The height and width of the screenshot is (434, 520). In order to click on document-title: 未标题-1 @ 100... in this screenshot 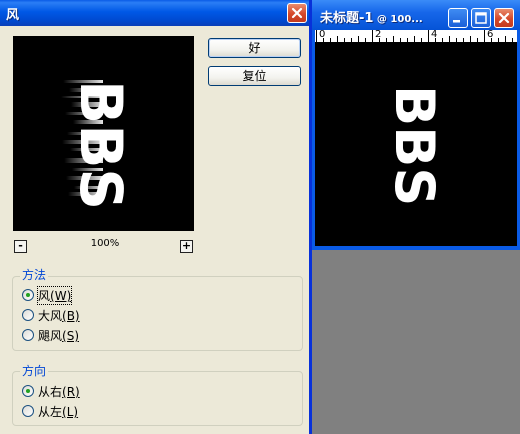, I will do `click(371, 18)`.